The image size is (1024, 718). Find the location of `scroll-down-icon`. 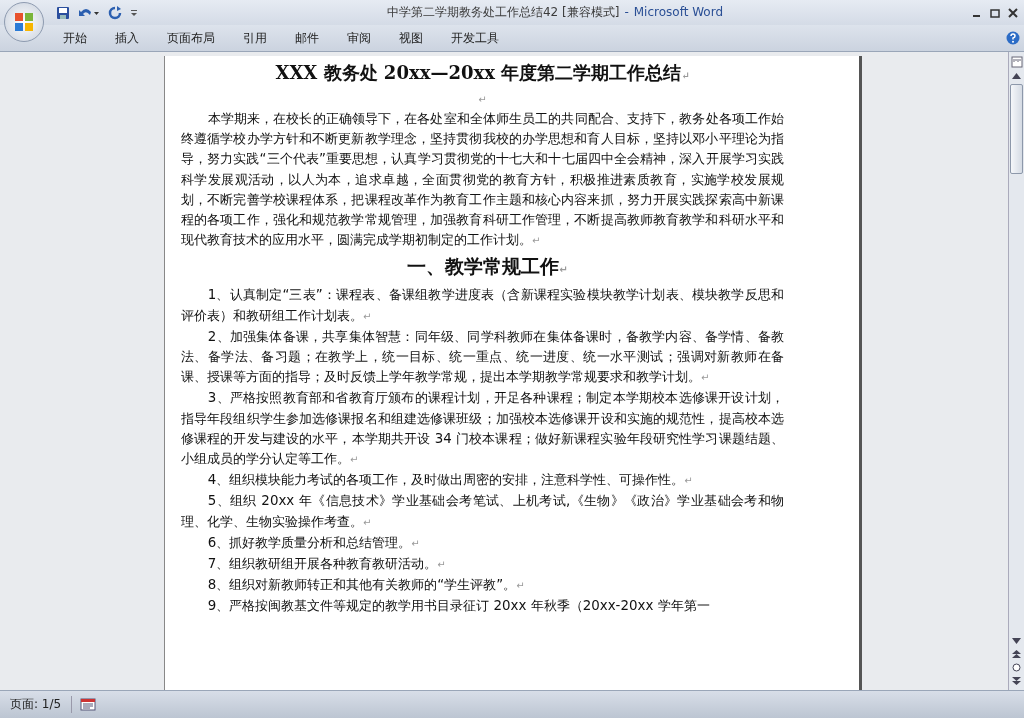

scroll-down-icon is located at coordinates (1016, 641).